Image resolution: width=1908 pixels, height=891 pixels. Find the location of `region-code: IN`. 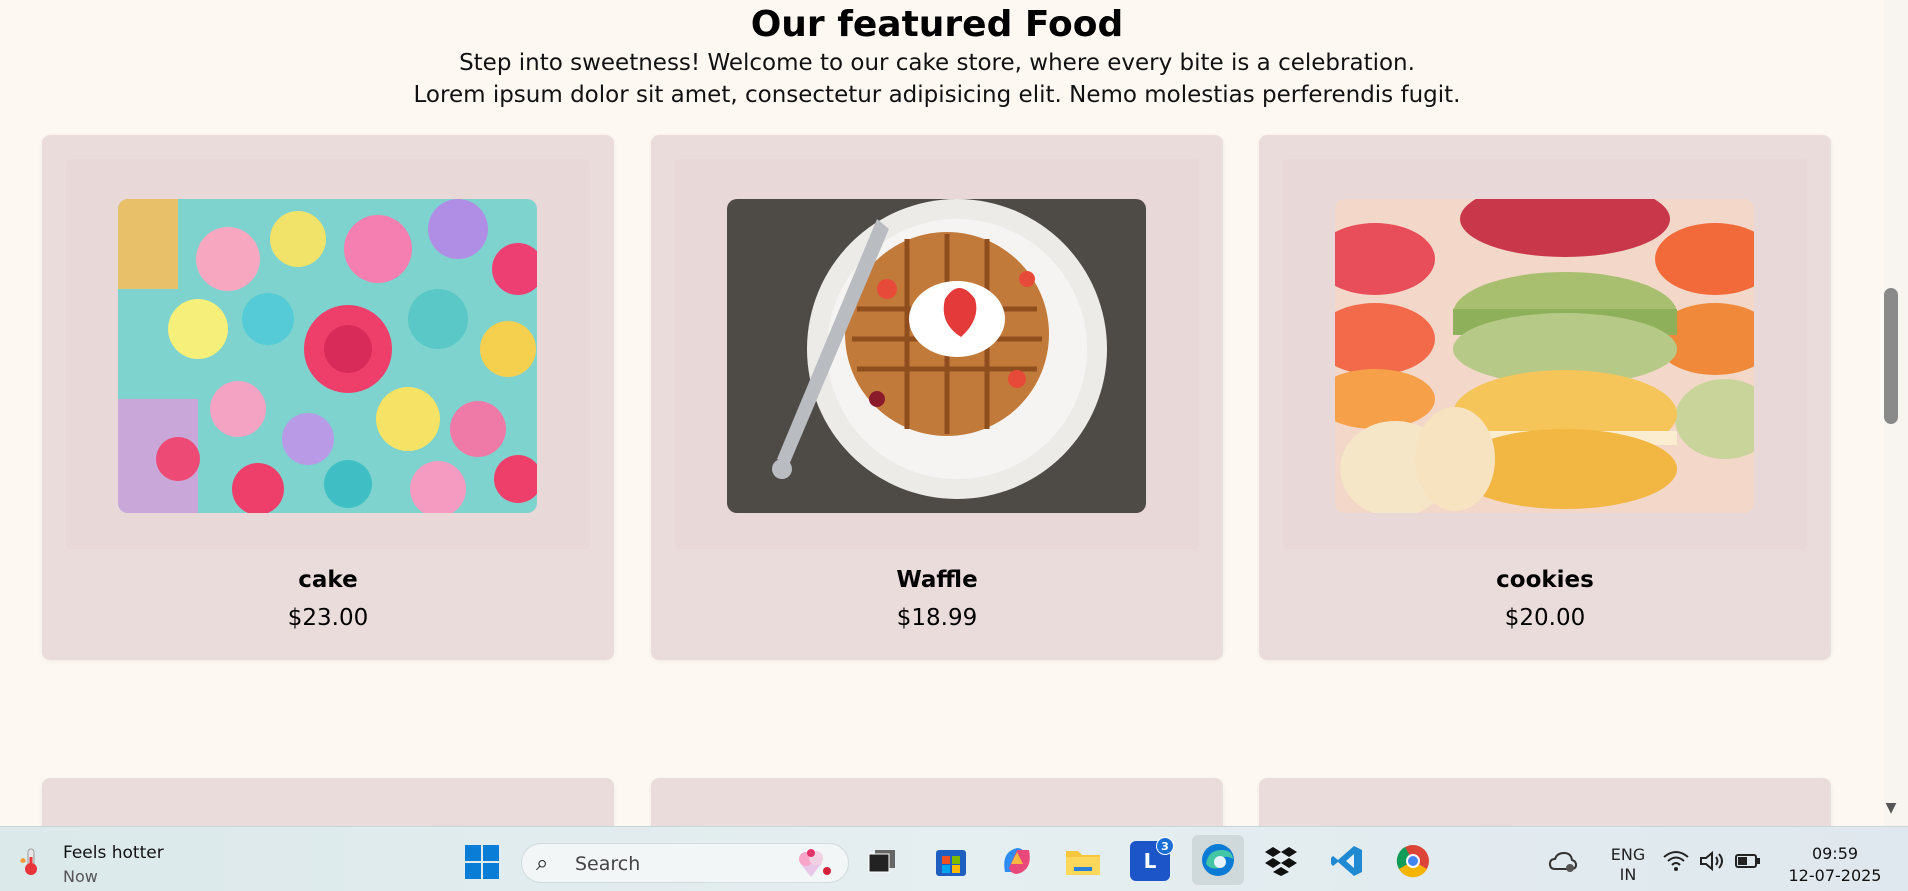

region-code: IN is located at coordinates (1628, 874).